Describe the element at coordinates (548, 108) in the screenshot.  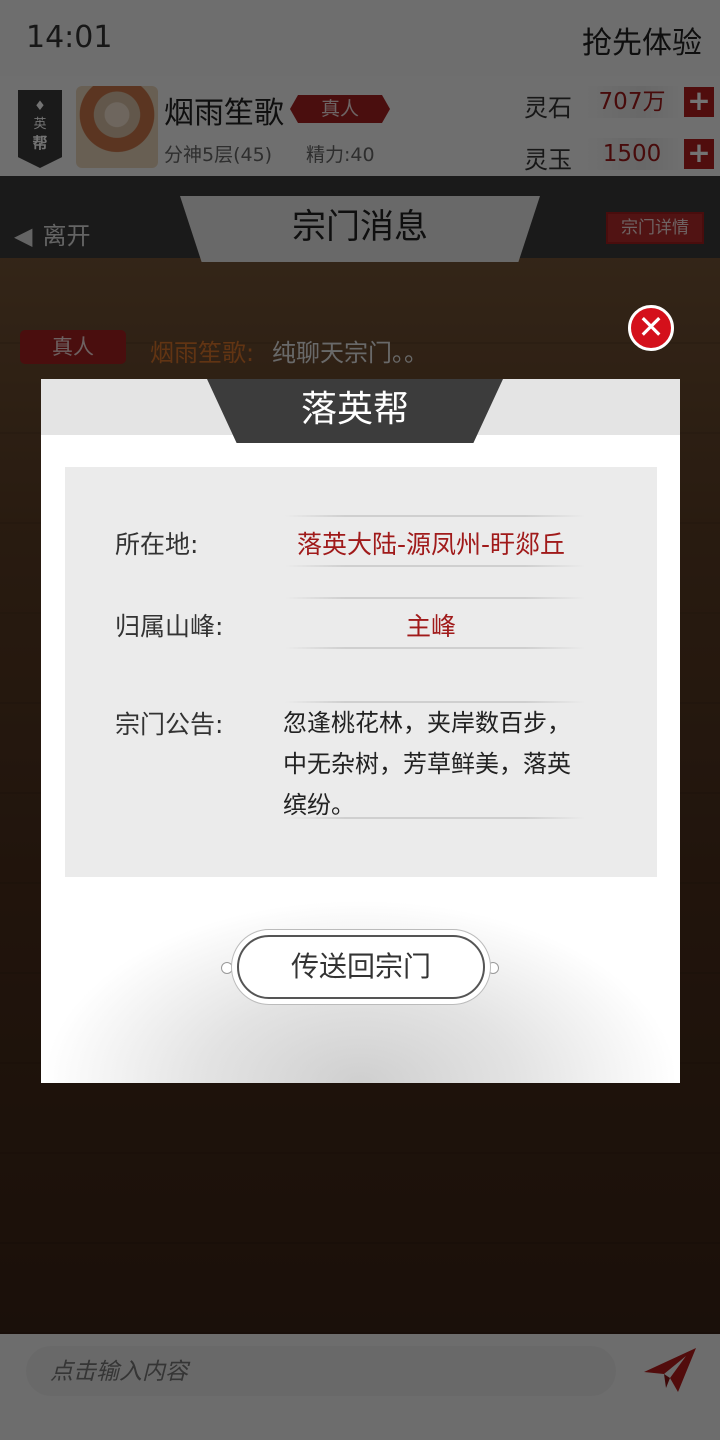
I see `spirit-stone-label: 灵石` at that location.